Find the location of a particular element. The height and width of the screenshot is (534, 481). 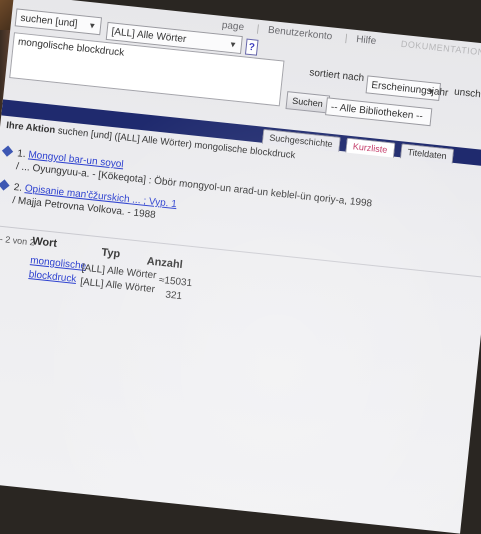

word-count: ≈15031 is located at coordinates (175, 282).